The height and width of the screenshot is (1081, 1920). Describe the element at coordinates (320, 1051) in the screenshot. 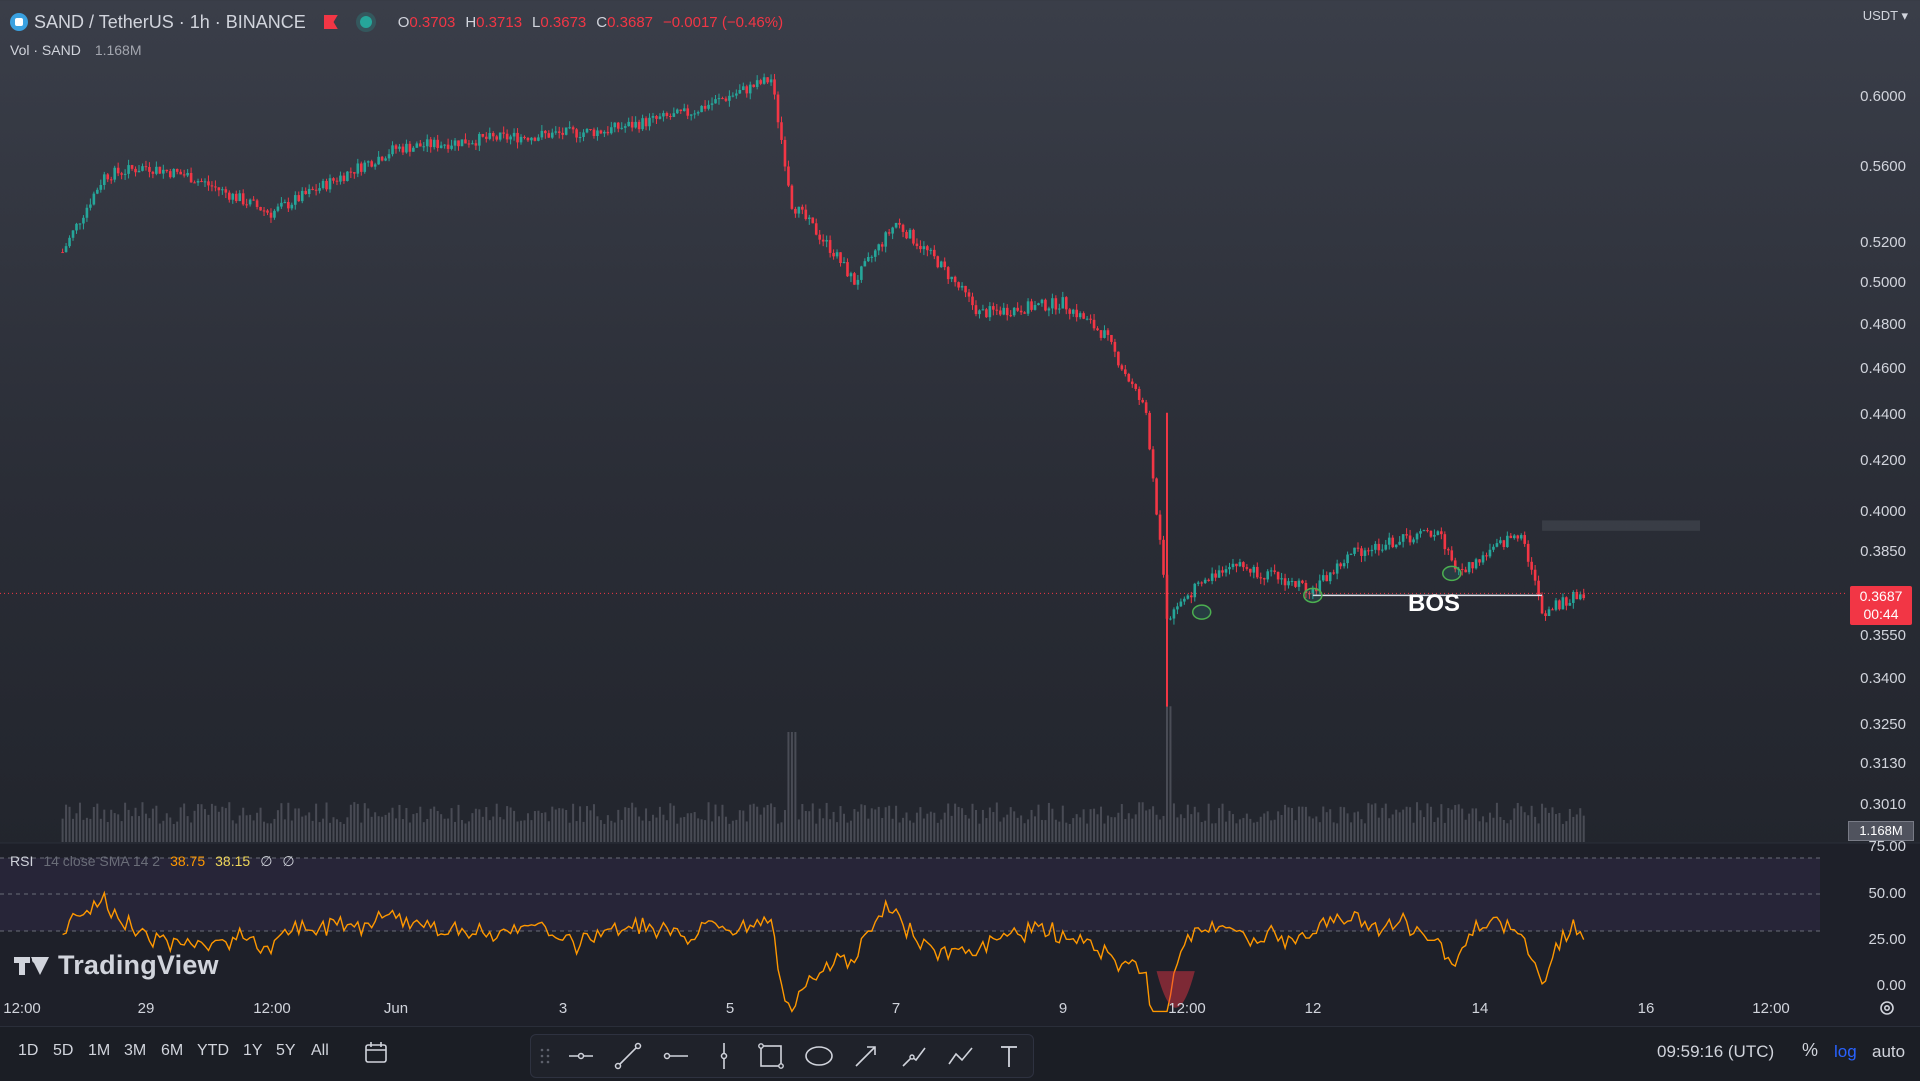

I see `timeframe-all: All` at that location.